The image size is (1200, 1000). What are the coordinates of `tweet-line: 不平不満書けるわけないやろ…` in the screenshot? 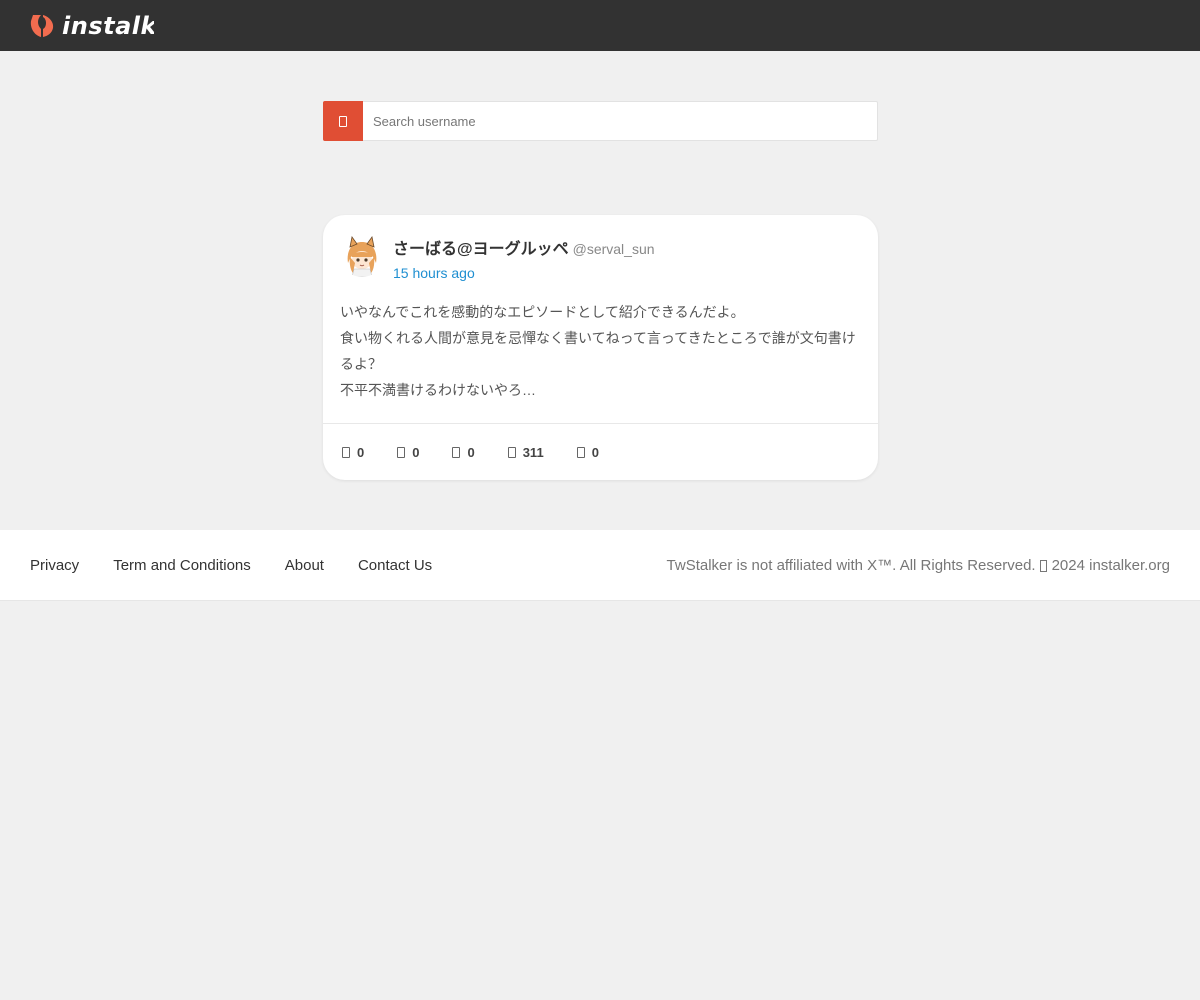 It's located at (438, 390).